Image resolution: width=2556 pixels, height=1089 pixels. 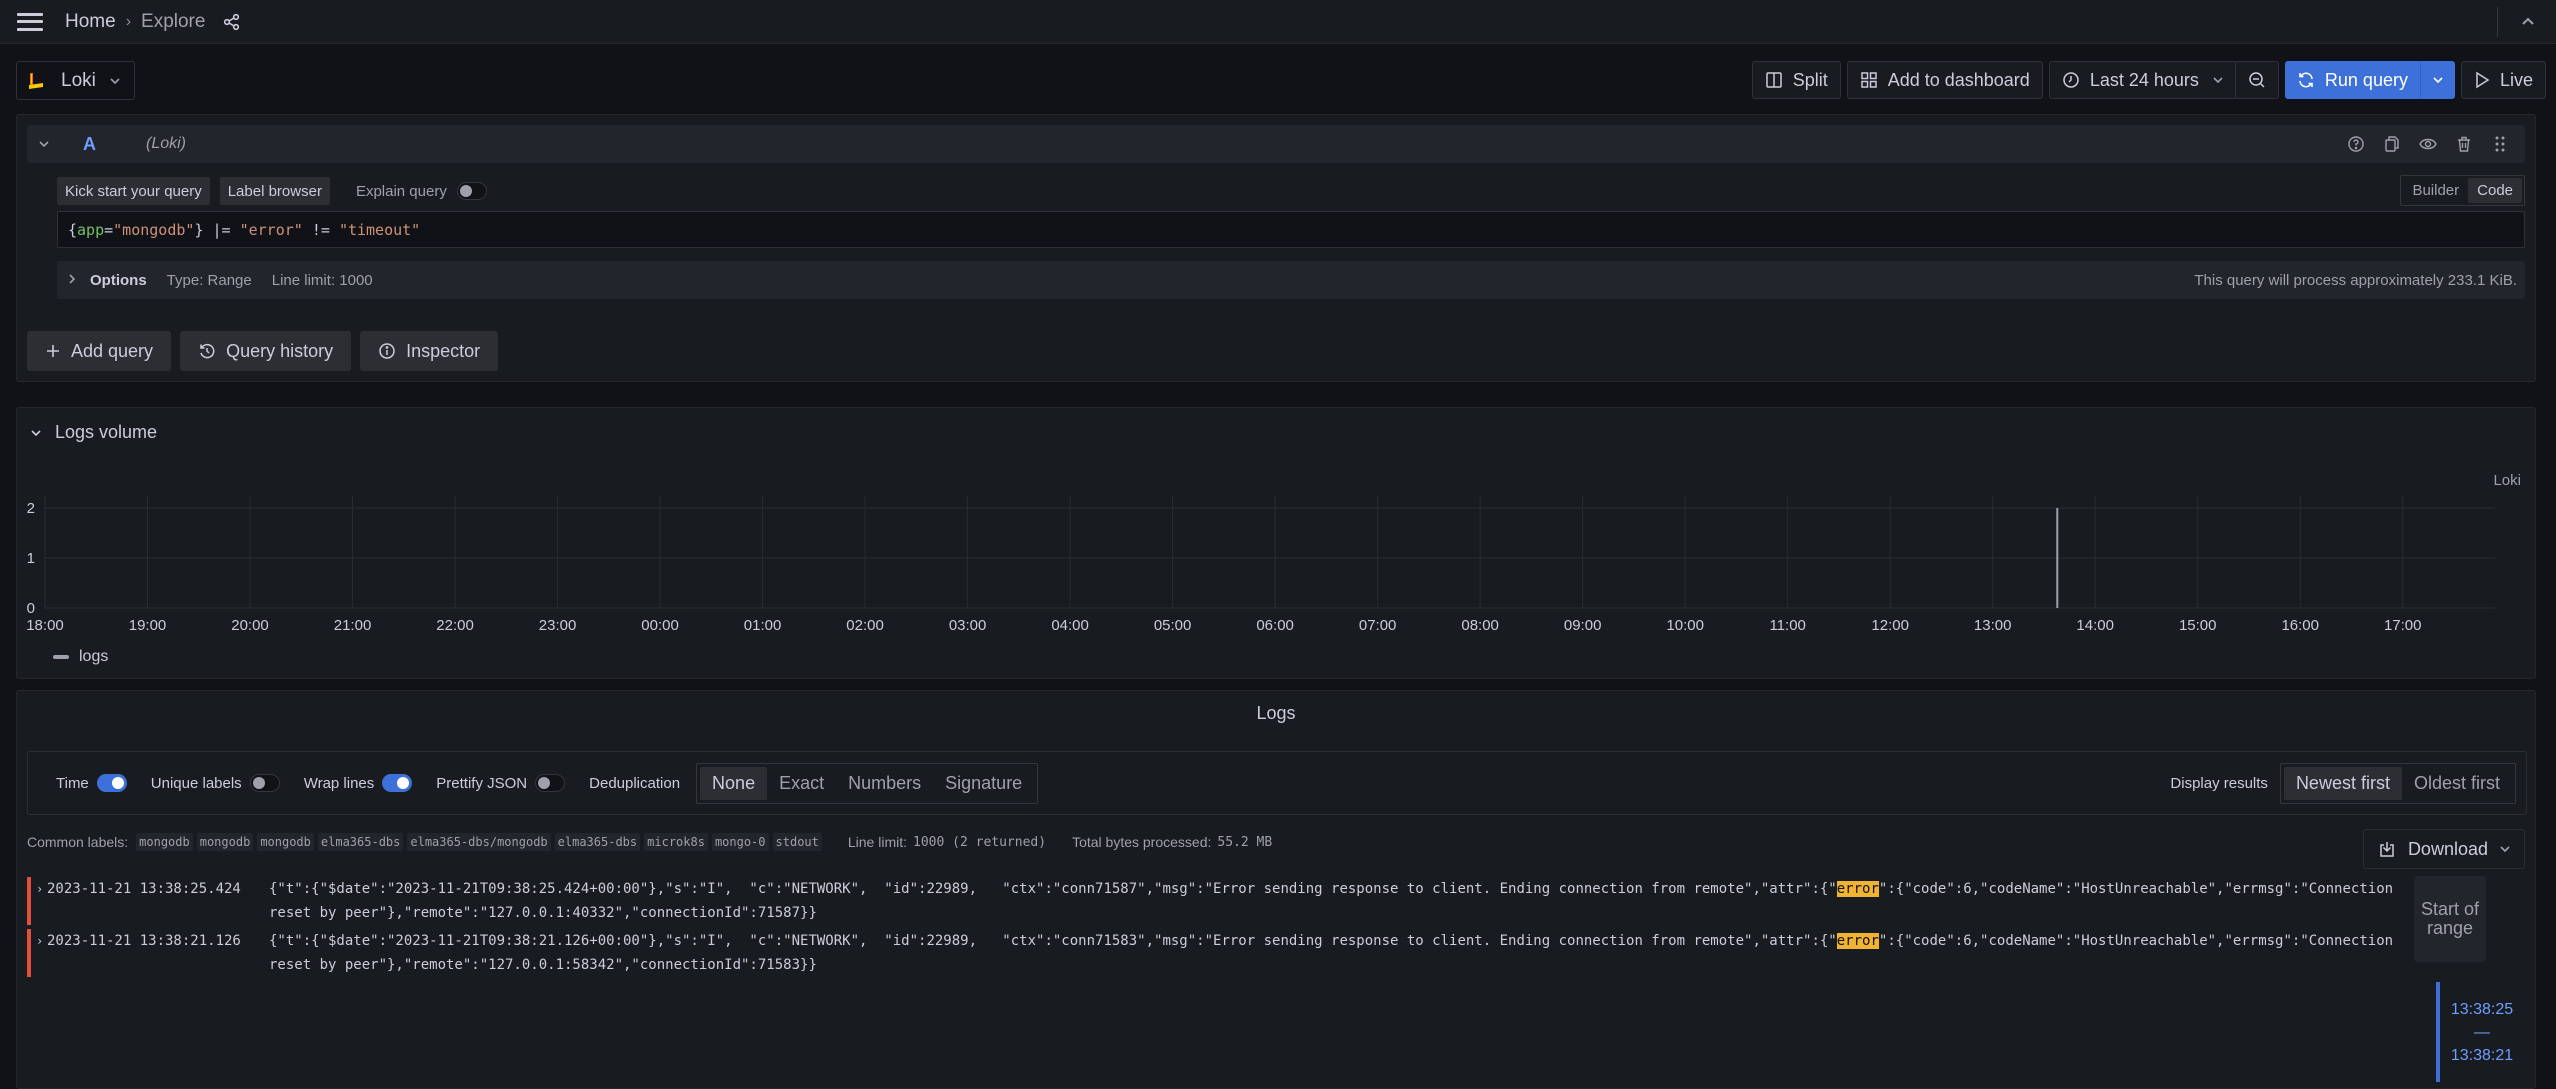 What do you see at coordinates (2357, 145) in the screenshot?
I see `help-icon` at bounding box center [2357, 145].